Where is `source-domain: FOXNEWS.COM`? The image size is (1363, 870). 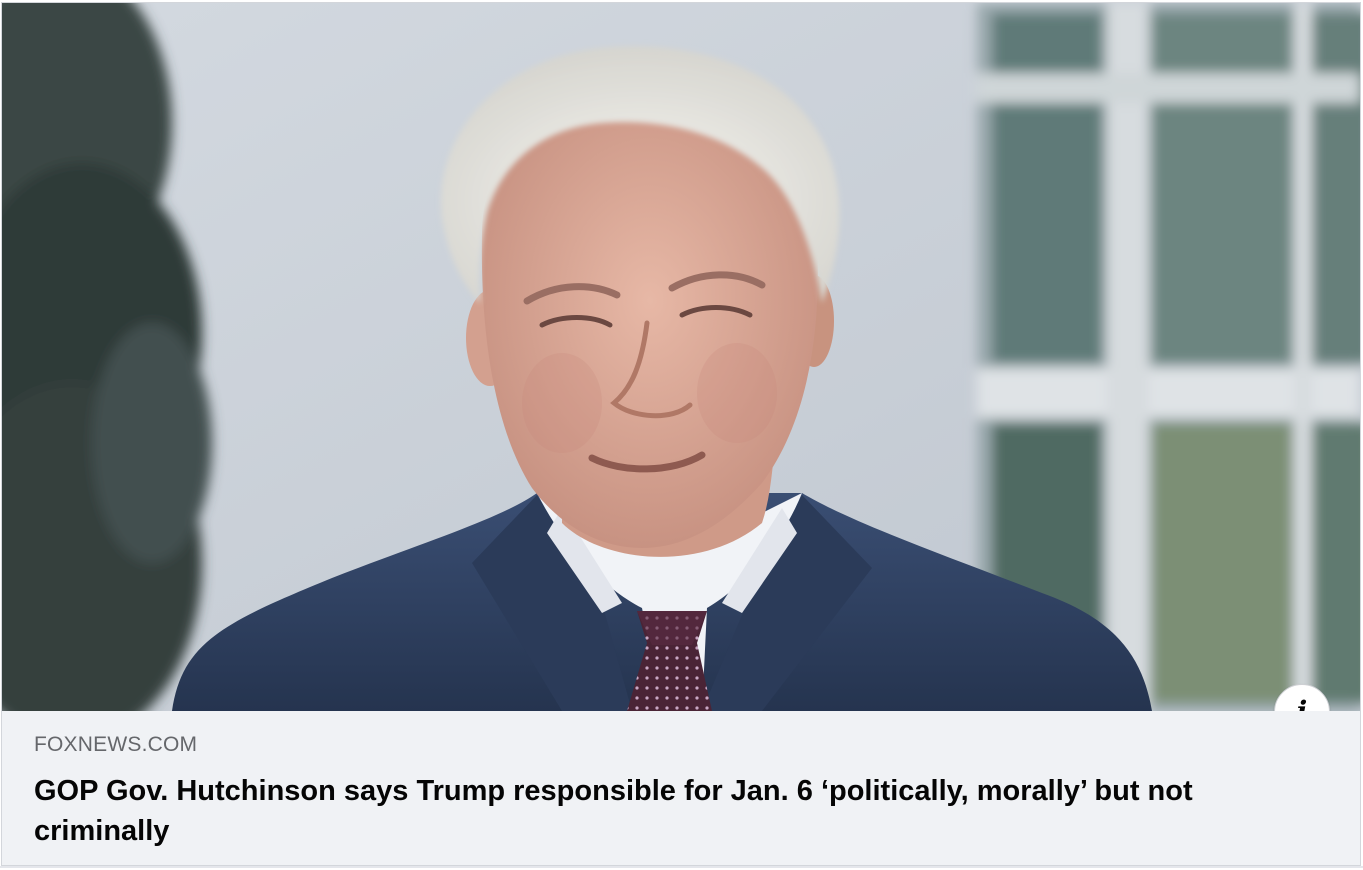
source-domain: FOXNEWS.COM is located at coordinates (116, 744).